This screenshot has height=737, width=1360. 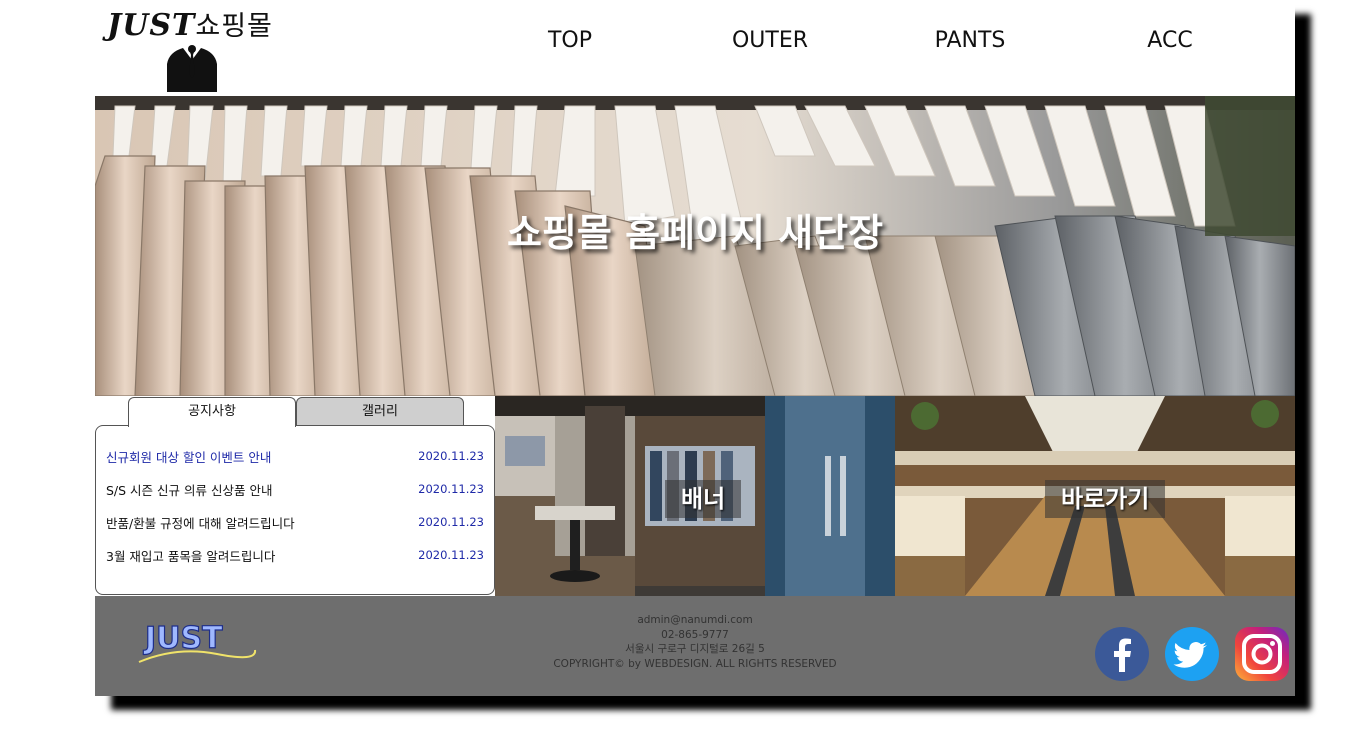 What do you see at coordinates (695, 233) in the screenshot?
I see `hero-title: 쇼핑몰 홈페이지 새단장` at bounding box center [695, 233].